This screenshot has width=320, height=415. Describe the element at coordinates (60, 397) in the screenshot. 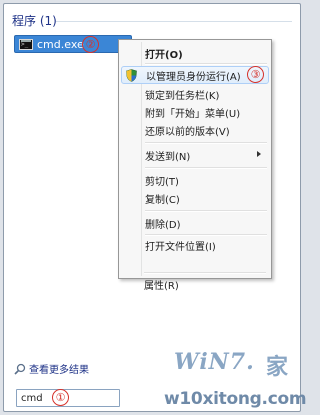

I see `step-marker-1: ①` at that location.